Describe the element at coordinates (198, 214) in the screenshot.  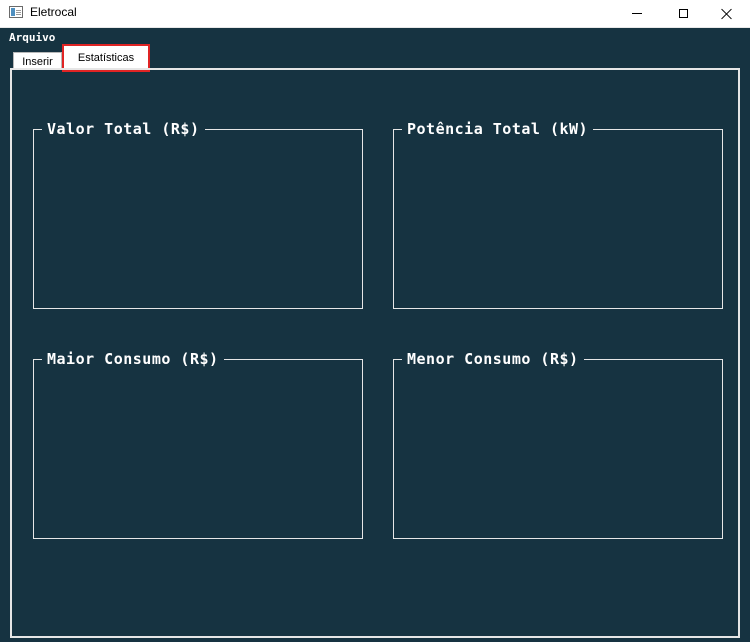
I see `group-valor-total: Valor Total (R$)` at that location.